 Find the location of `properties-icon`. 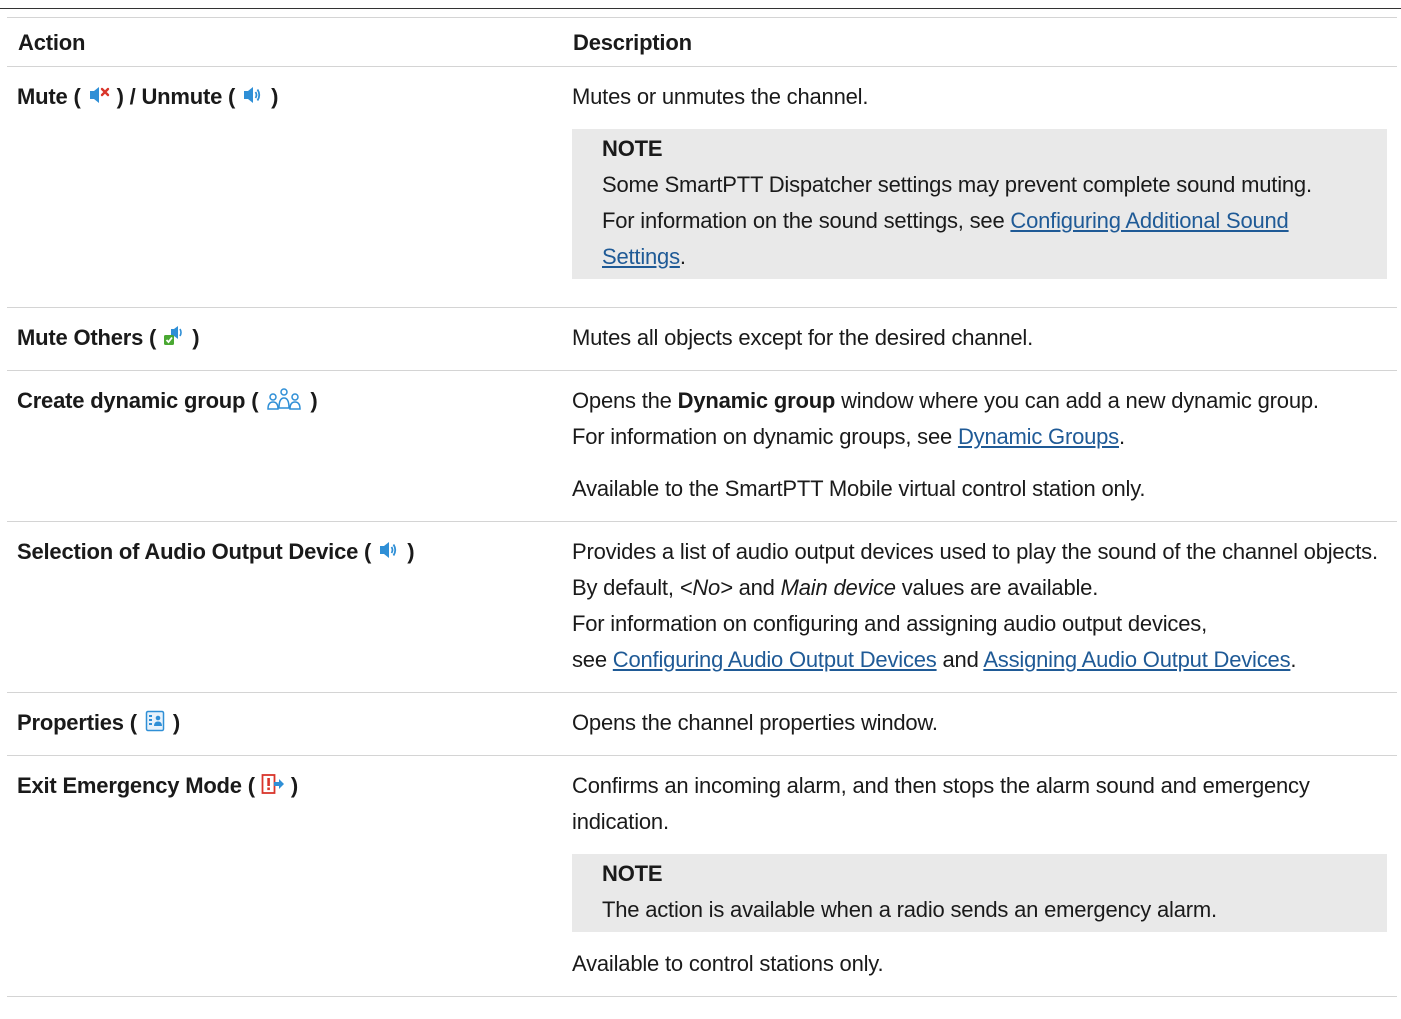

properties-icon is located at coordinates (155, 721).